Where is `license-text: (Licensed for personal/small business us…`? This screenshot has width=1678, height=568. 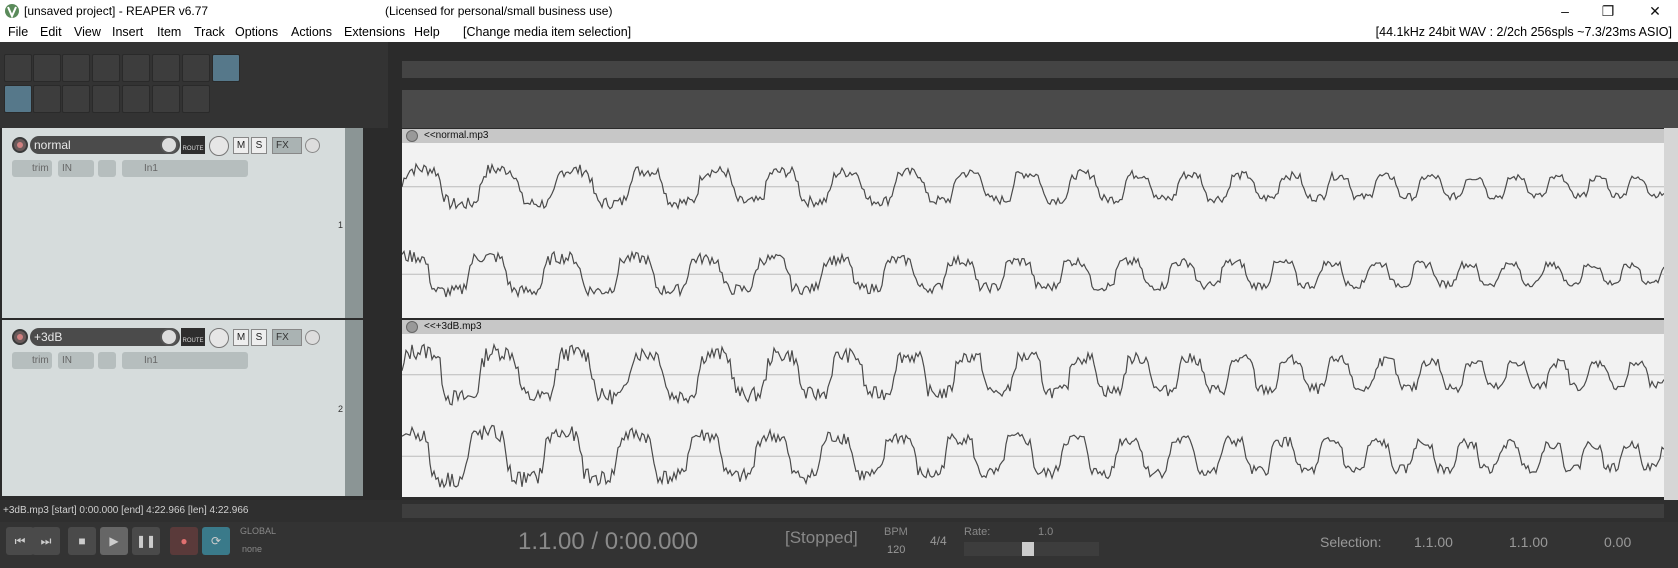
license-text: (Licensed for personal/small business us… is located at coordinates (499, 11).